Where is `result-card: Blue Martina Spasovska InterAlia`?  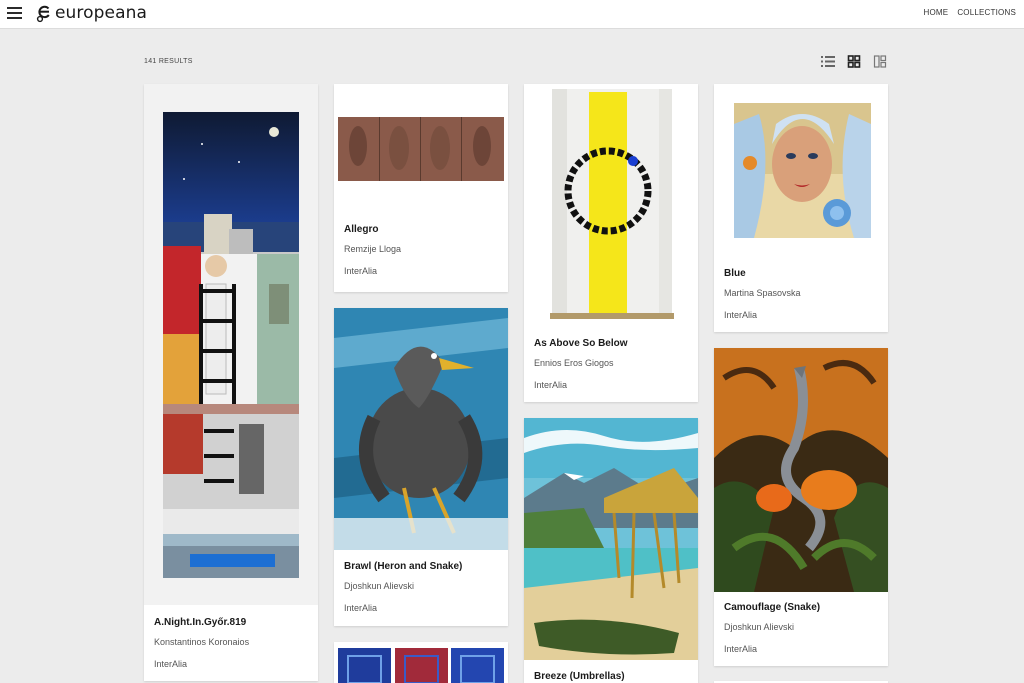 result-card: Blue Martina Spasovska InterAlia is located at coordinates (801, 208).